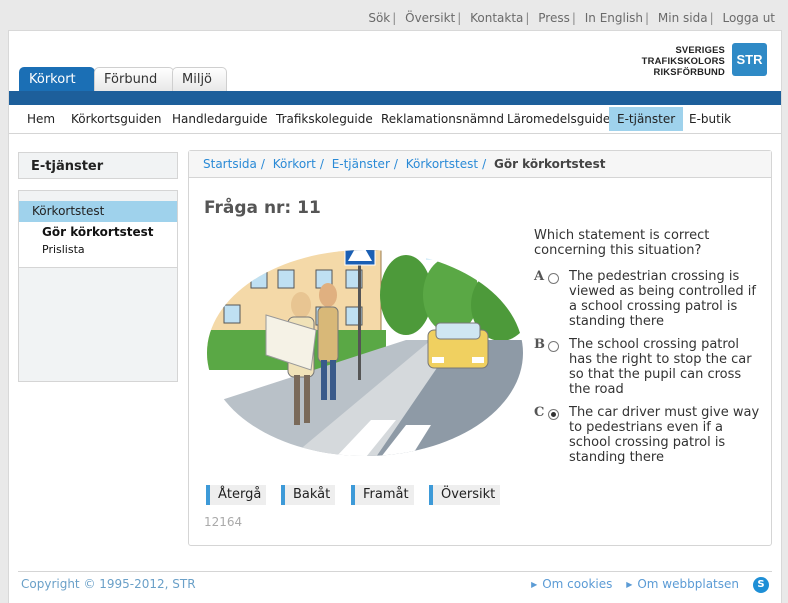  Describe the element at coordinates (748, 18) in the screenshot. I see `top-link-logout: Logga ut` at that location.